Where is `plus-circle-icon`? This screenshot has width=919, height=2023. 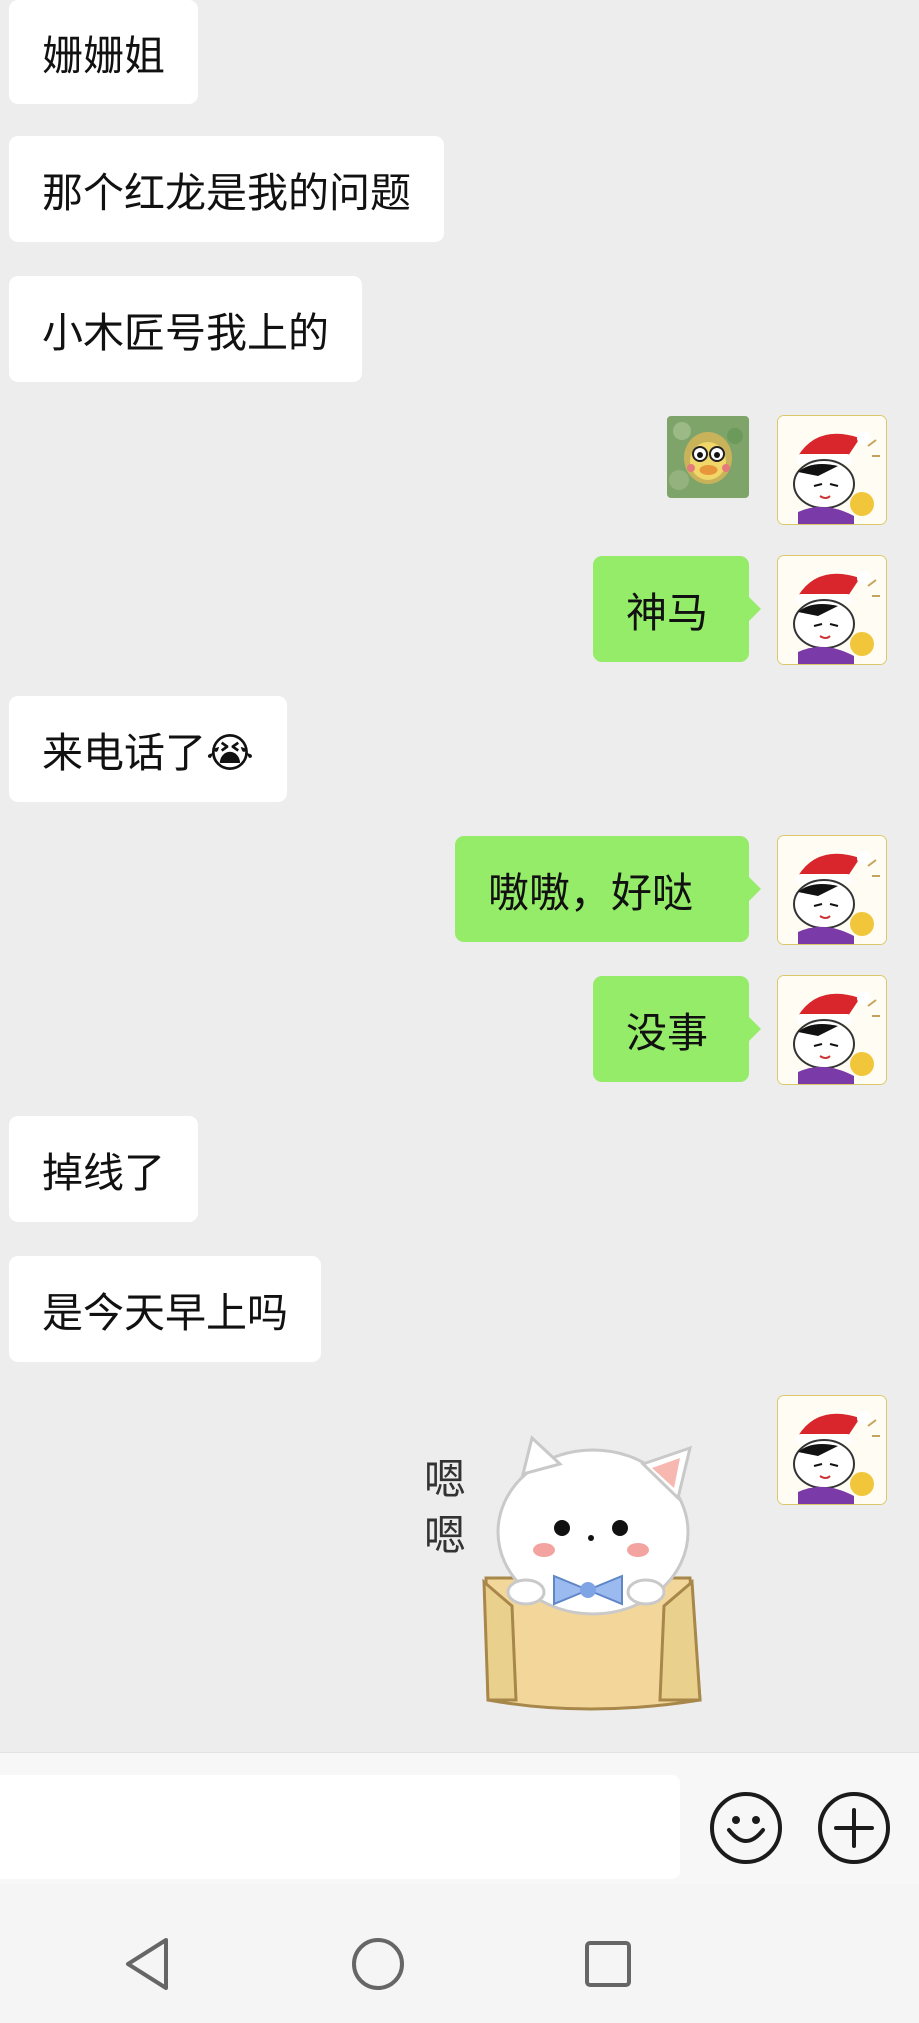
plus-circle-icon is located at coordinates (854, 1828).